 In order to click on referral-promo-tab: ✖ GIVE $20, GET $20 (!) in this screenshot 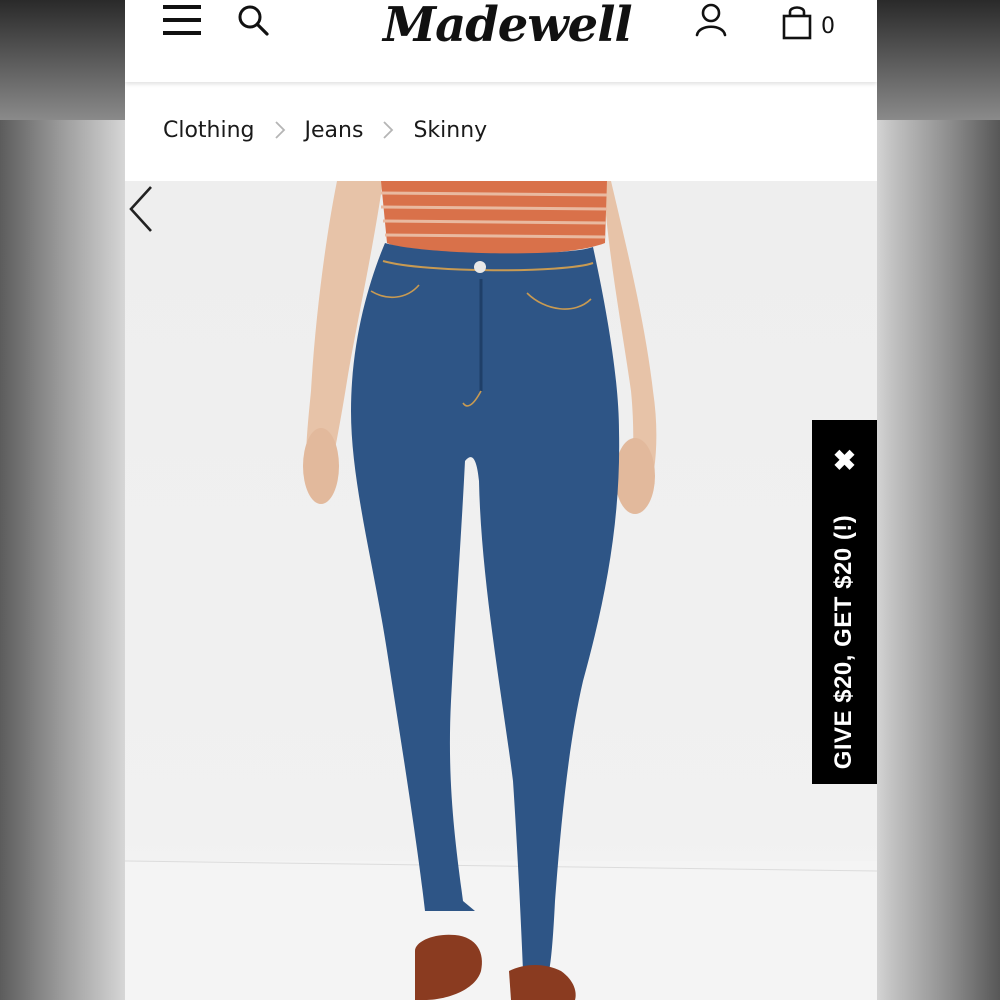, I will do `click(844, 602)`.